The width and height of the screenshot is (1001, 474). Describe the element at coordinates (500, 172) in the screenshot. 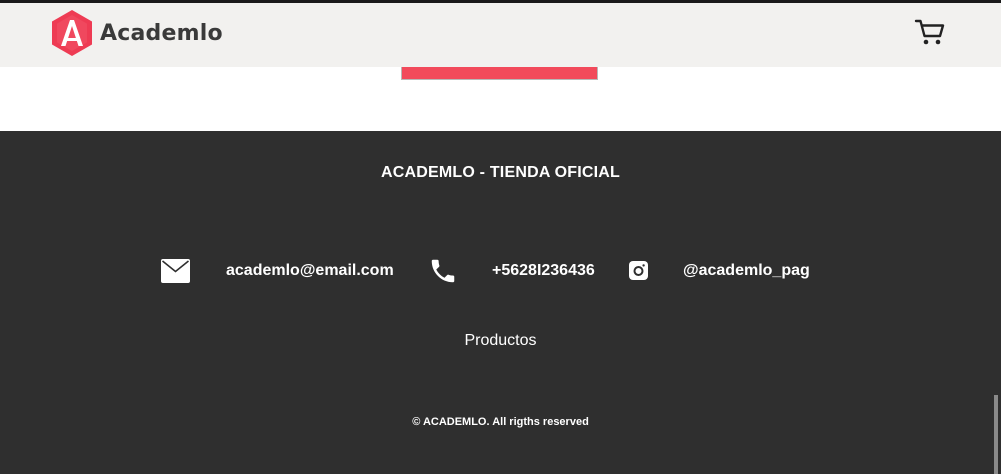

I see `footer-title: ACADEMLO - TIENDA OFICIAL` at that location.